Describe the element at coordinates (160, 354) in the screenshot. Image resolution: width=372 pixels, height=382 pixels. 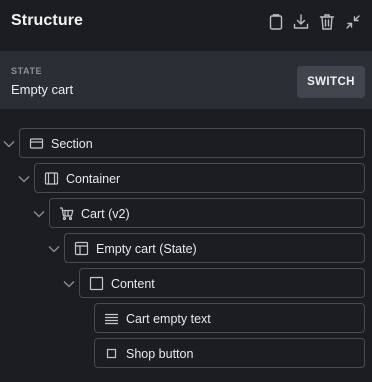
I see `tree-node-label: Shop button` at that location.